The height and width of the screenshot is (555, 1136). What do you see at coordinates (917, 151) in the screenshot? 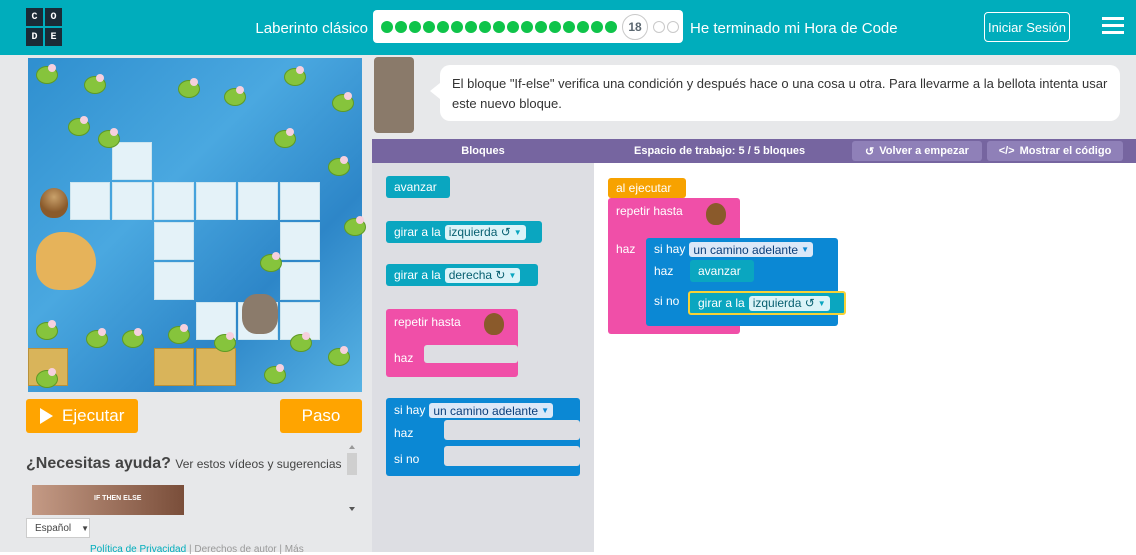
I see `reset-button: ↺ Volver a empezar` at bounding box center [917, 151].